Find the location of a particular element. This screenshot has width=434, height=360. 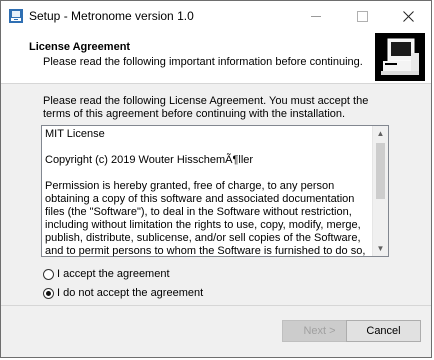

decline-label: I do not accept the agreement is located at coordinates (130, 293).